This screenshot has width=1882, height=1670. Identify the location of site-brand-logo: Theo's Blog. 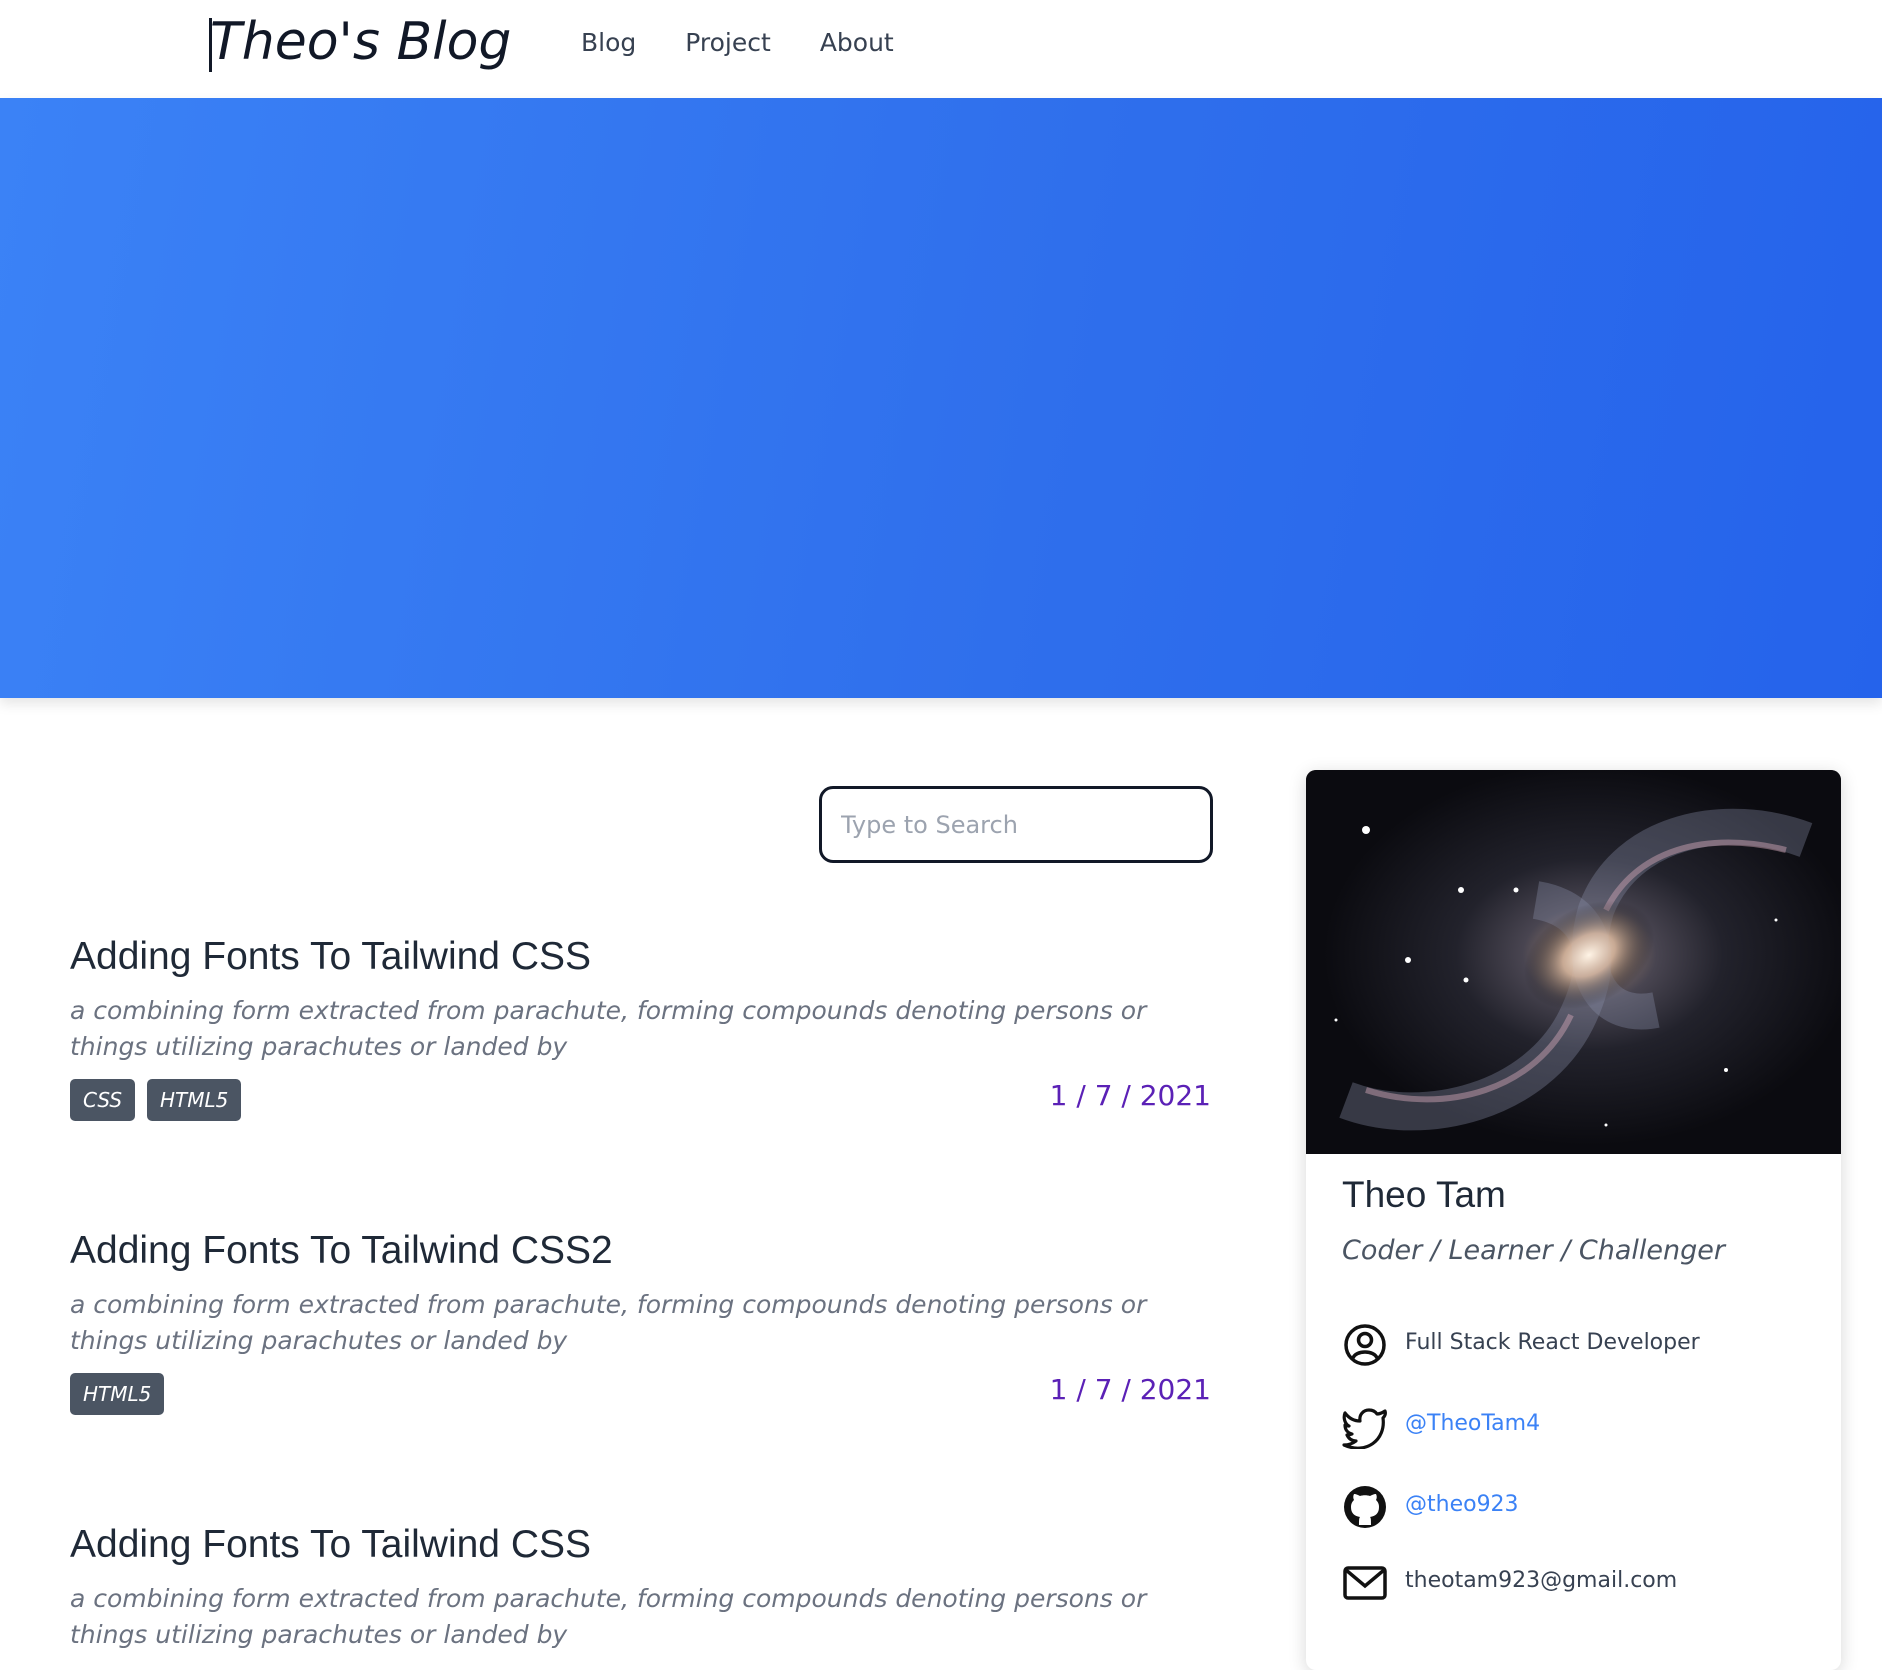
(360, 42).